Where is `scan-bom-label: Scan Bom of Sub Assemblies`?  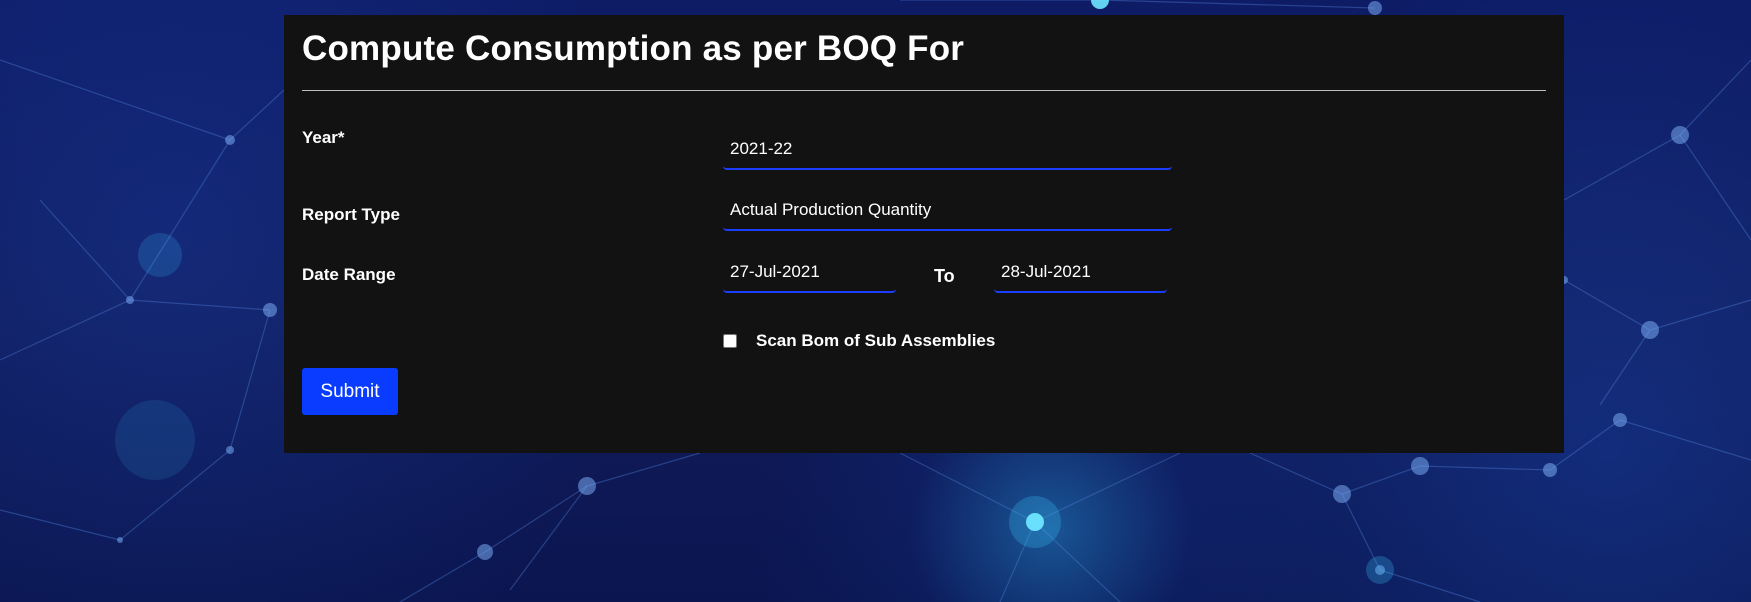
scan-bom-label: Scan Bom of Sub Assemblies is located at coordinates (876, 340).